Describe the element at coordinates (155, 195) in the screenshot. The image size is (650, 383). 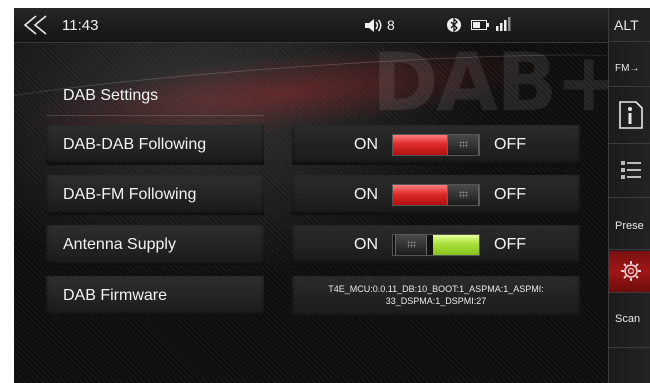
I see `dab-fm-following-label: DAB-FM Following` at that location.